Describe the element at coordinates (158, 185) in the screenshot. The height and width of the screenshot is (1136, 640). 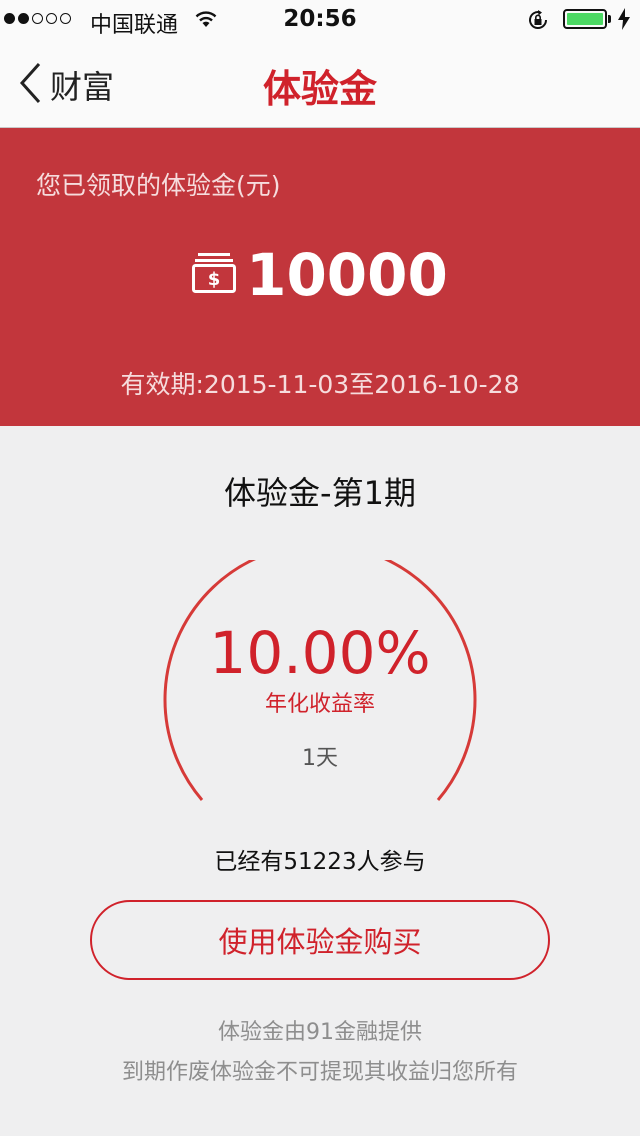
I see `experience-fund-label: 您已领取的体验金(元)` at that location.